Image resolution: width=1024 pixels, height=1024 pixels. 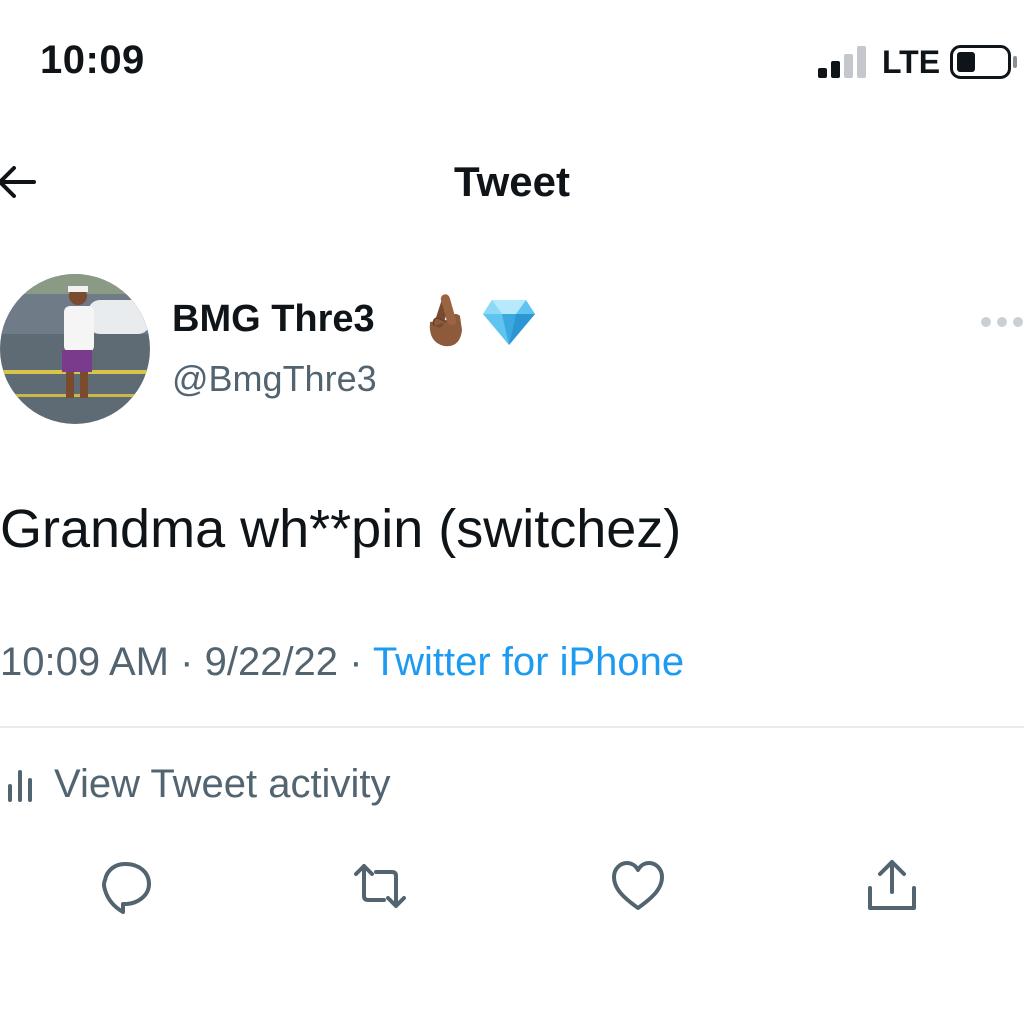 I want to click on share-icon, so click(x=892, y=886).